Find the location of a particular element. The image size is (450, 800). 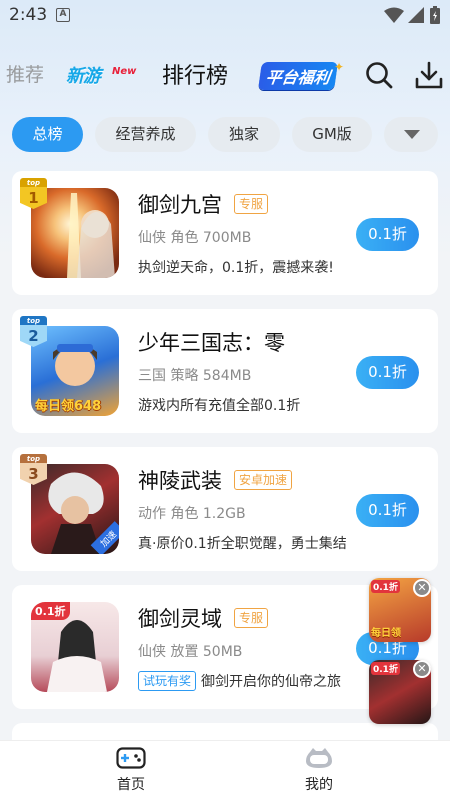

gamepad-icon is located at coordinates (131, 758).